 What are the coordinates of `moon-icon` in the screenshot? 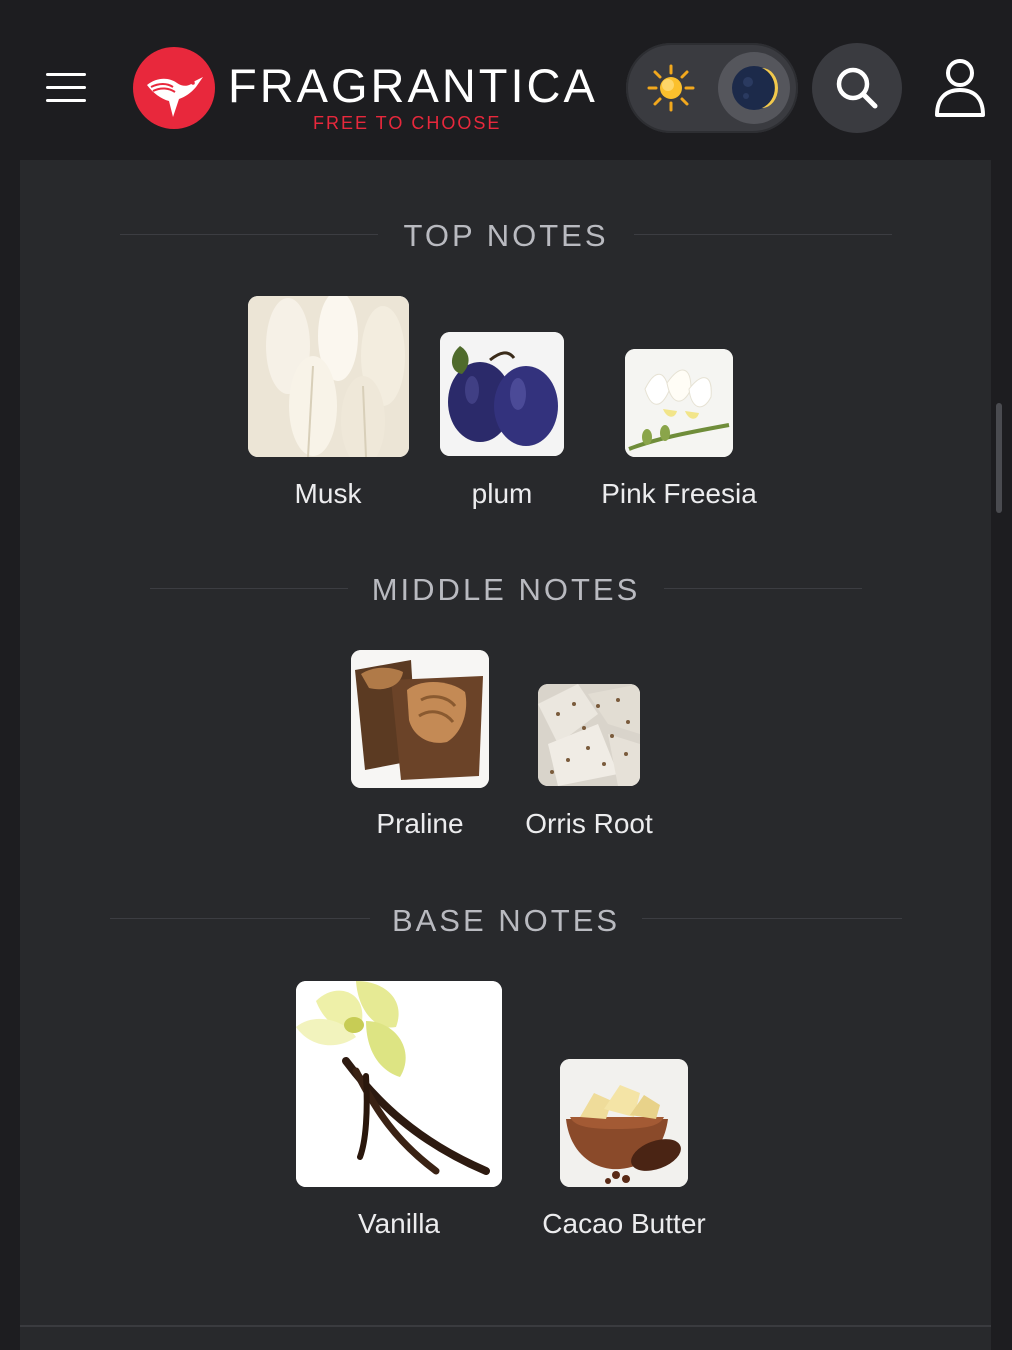 It's located at (755, 88).